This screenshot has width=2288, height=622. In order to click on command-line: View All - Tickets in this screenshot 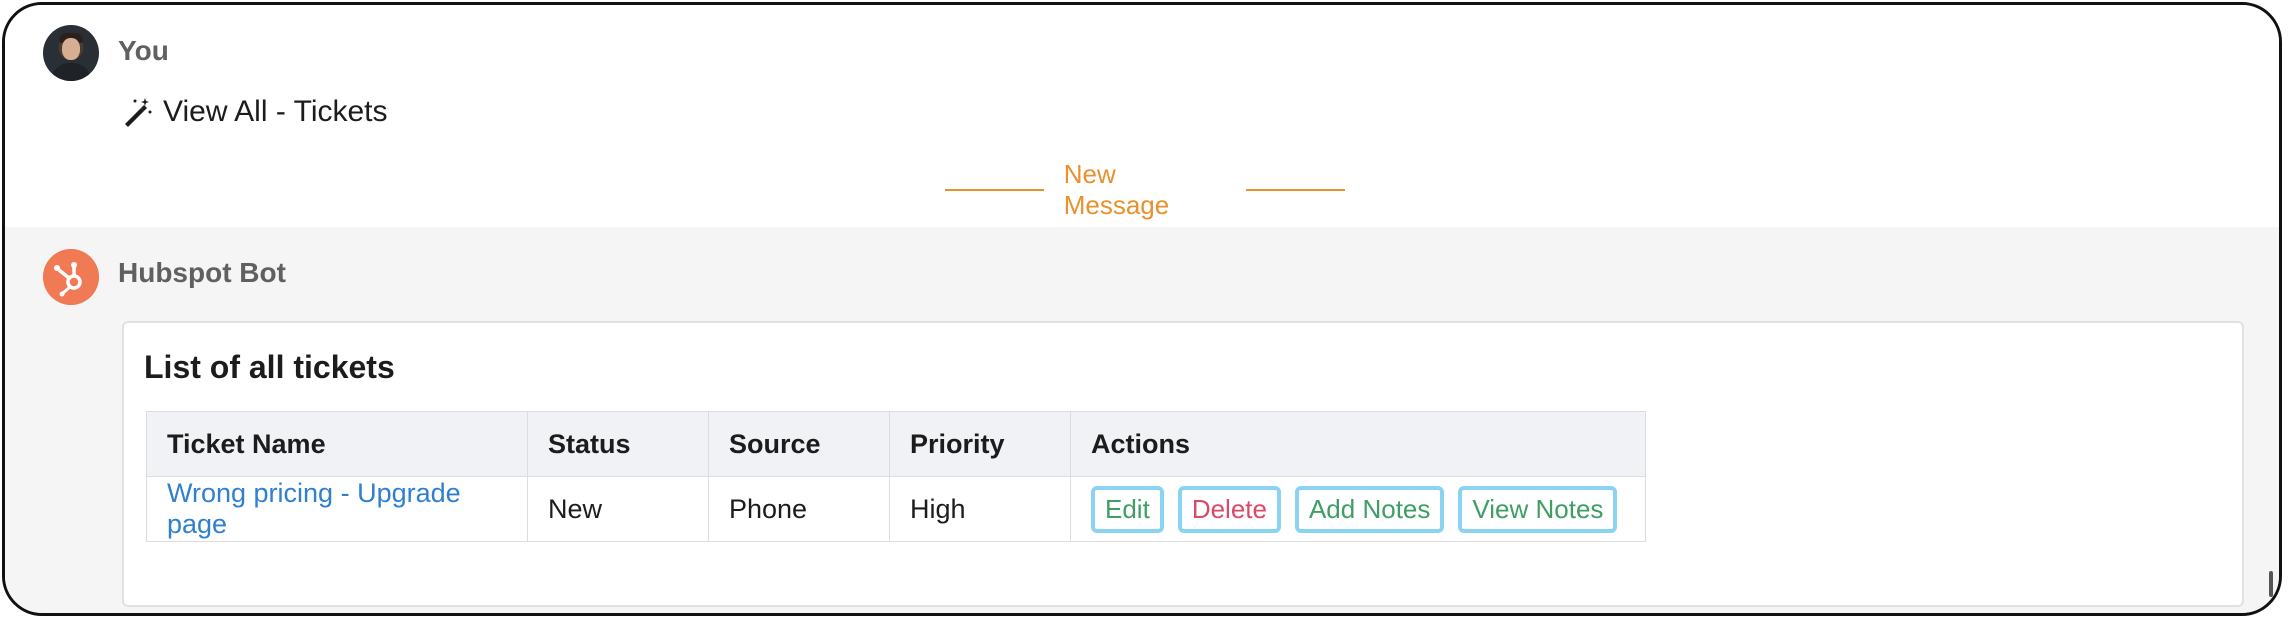, I will do `click(254, 112)`.